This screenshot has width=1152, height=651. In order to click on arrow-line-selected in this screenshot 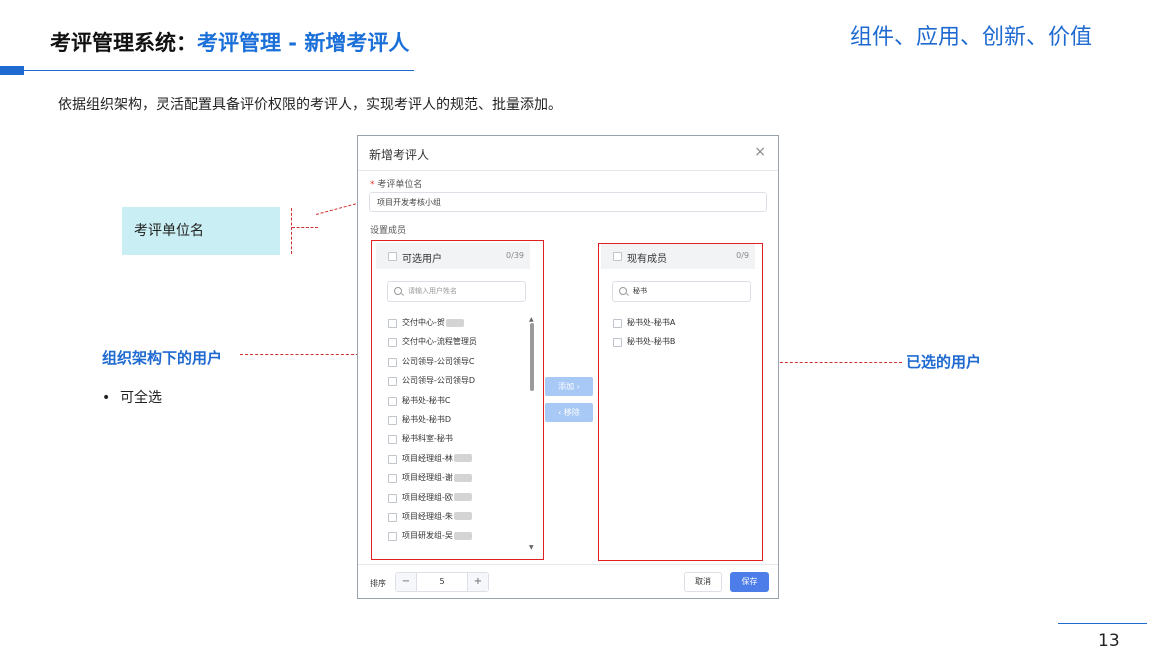, I will do `click(836, 362)`.